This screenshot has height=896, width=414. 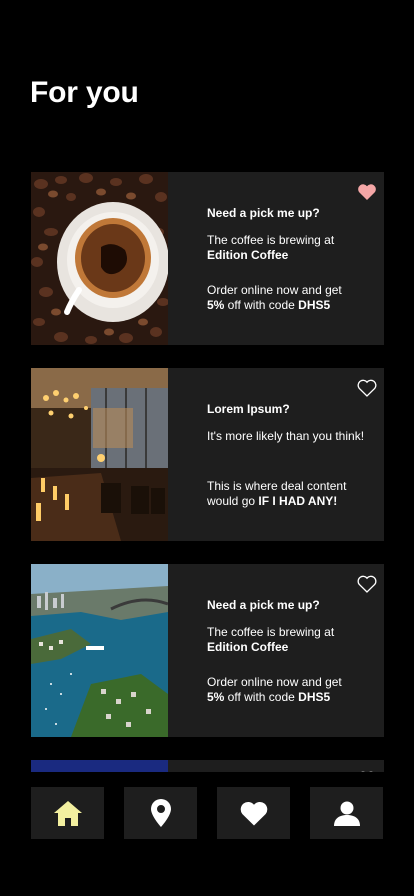 What do you see at coordinates (84, 92) in the screenshot?
I see `page-title: For you` at bounding box center [84, 92].